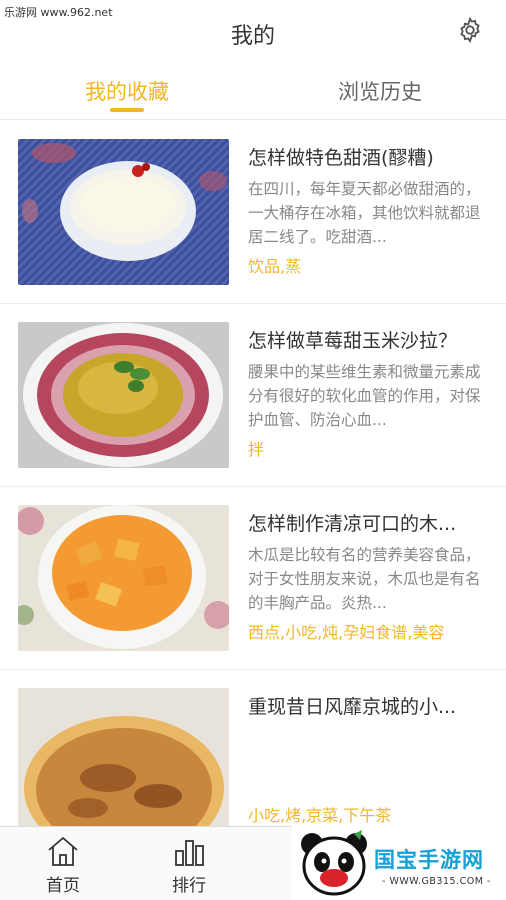 This screenshot has height=900, width=506. Describe the element at coordinates (436, 881) in the screenshot. I see `brand-url: - WWW.GB315.COM -` at that location.